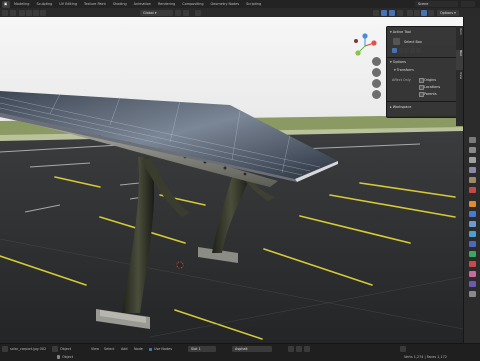  I want to click on select-subtract-icon, so click(36, 12).